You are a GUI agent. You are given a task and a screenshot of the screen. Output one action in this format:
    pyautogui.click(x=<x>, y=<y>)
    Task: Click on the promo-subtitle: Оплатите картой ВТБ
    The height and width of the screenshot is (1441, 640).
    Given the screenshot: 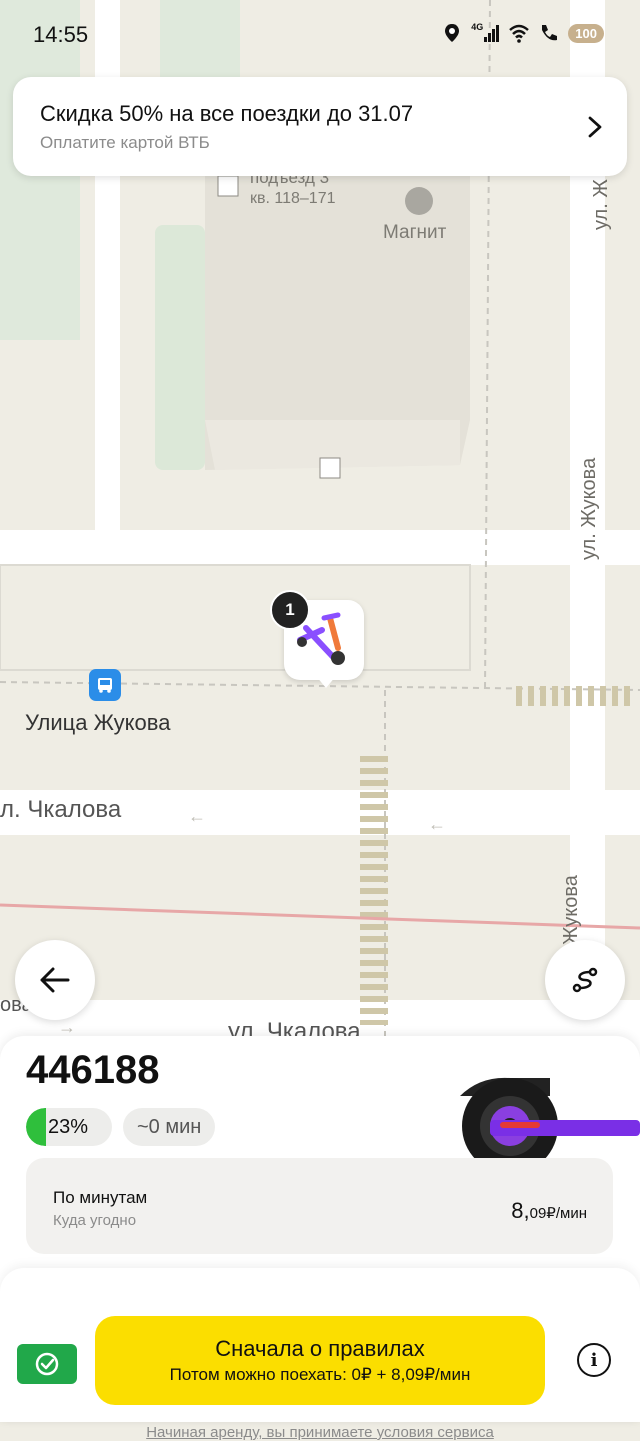 What is the action you would take?
    pyautogui.click(x=125, y=142)
    